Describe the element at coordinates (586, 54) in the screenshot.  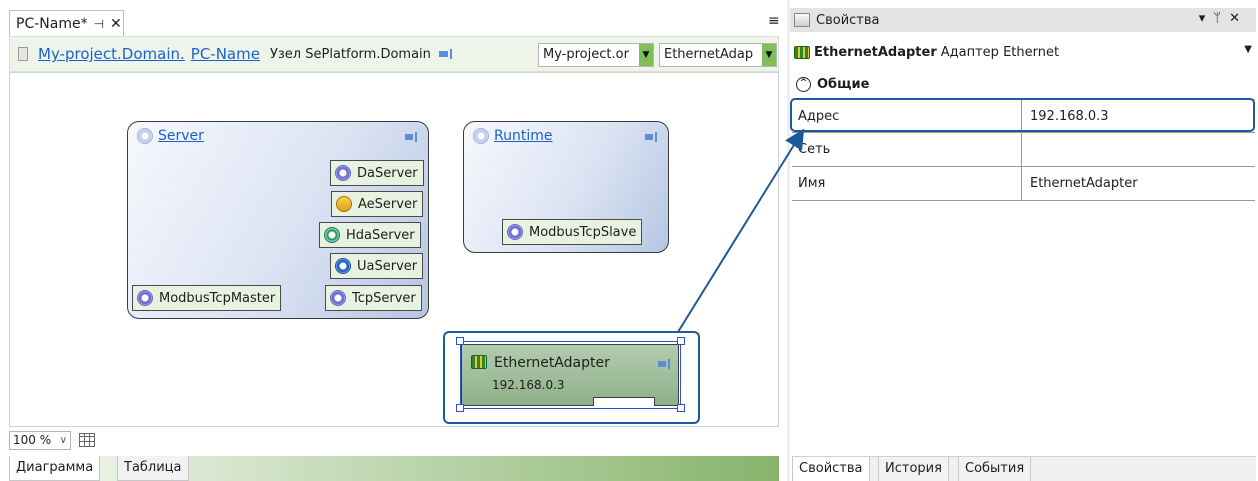
I see `project-combo-value: My-project.or` at that location.